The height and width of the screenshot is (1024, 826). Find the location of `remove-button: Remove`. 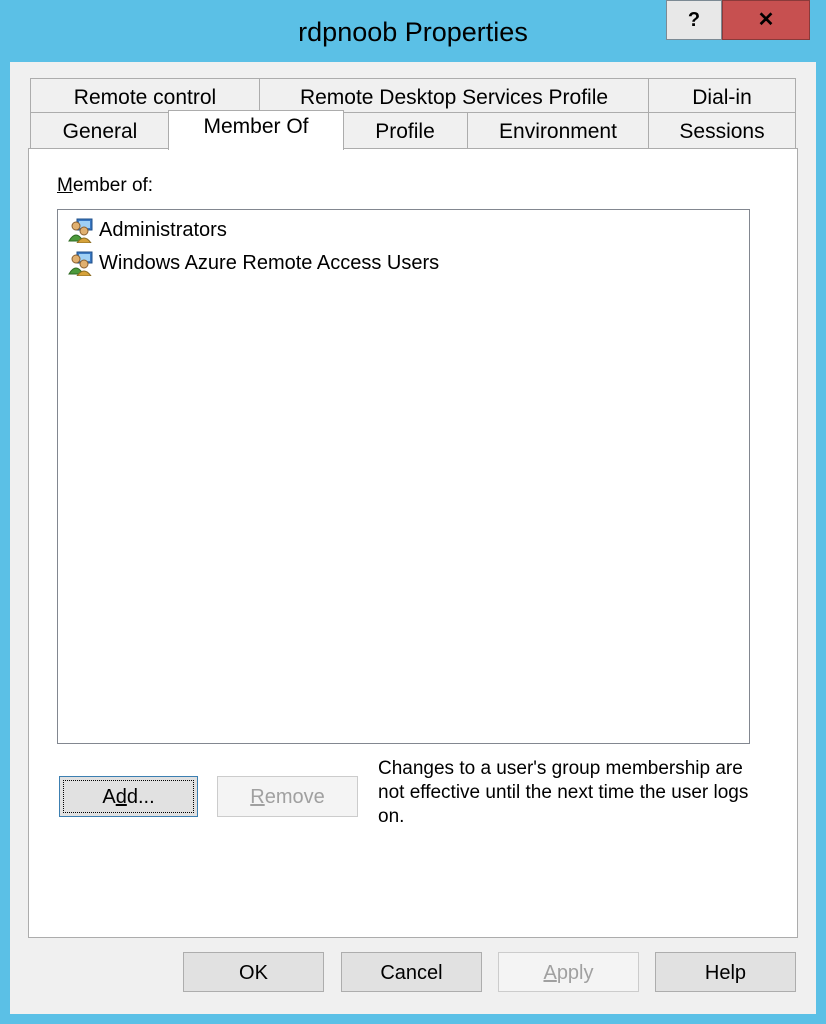

remove-button: Remove is located at coordinates (287, 796).